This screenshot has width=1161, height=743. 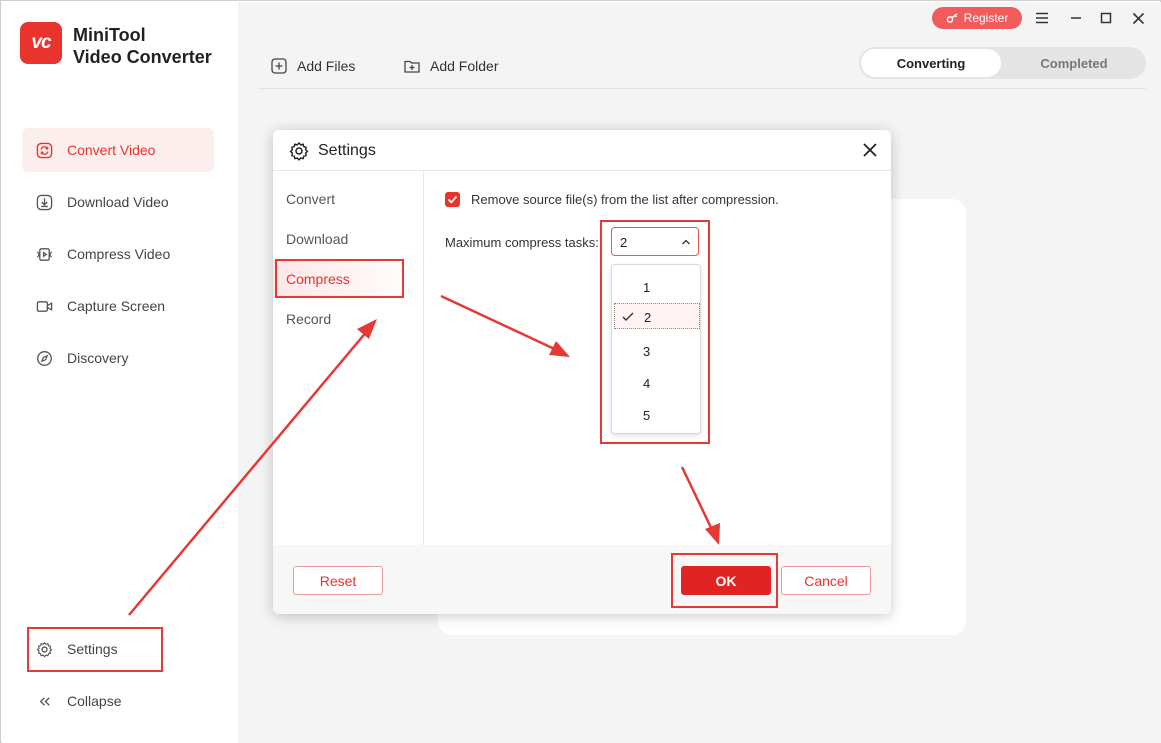 I want to click on add-folder-icon, so click(x=412, y=66).